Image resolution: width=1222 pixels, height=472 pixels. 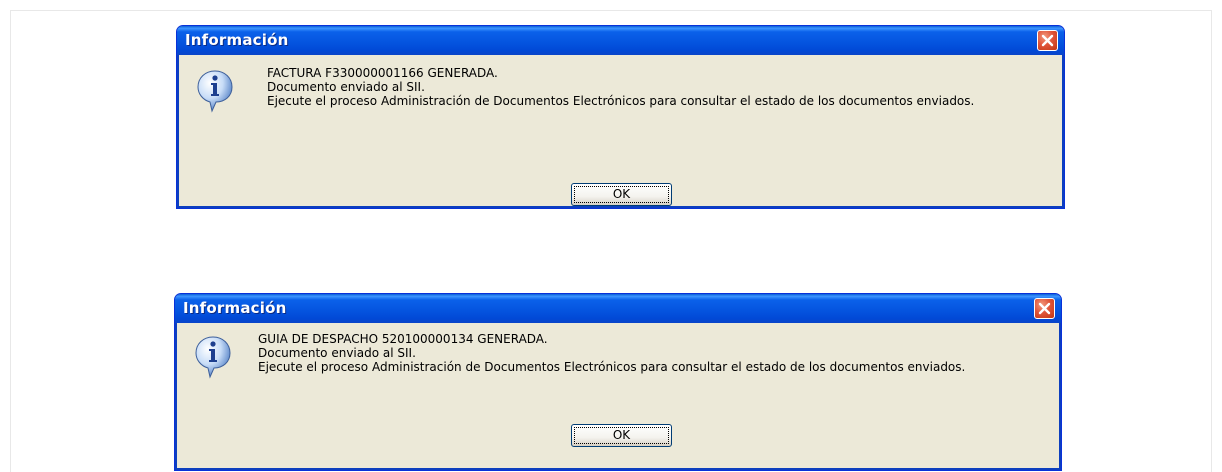 What do you see at coordinates (10, 241) in the screenshot?
I see `page-border-left` at bounding box center [10, 241].